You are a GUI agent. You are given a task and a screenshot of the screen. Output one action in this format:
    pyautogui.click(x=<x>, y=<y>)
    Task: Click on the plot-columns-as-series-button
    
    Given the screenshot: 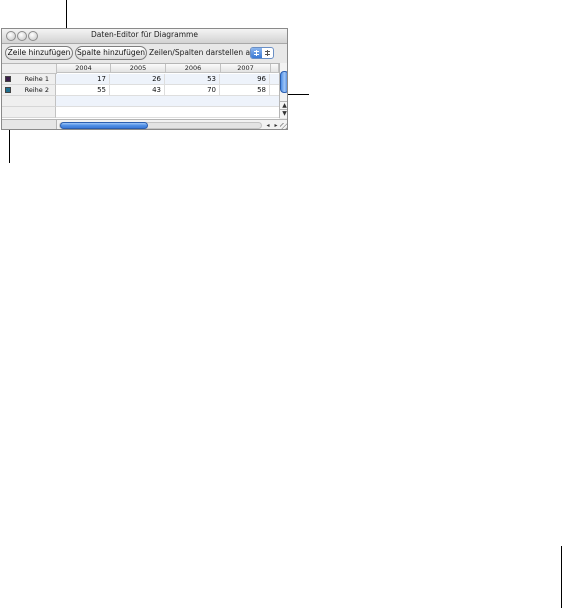 What is the action you would take?
    pyautogui.click(x=267, y=53)
    